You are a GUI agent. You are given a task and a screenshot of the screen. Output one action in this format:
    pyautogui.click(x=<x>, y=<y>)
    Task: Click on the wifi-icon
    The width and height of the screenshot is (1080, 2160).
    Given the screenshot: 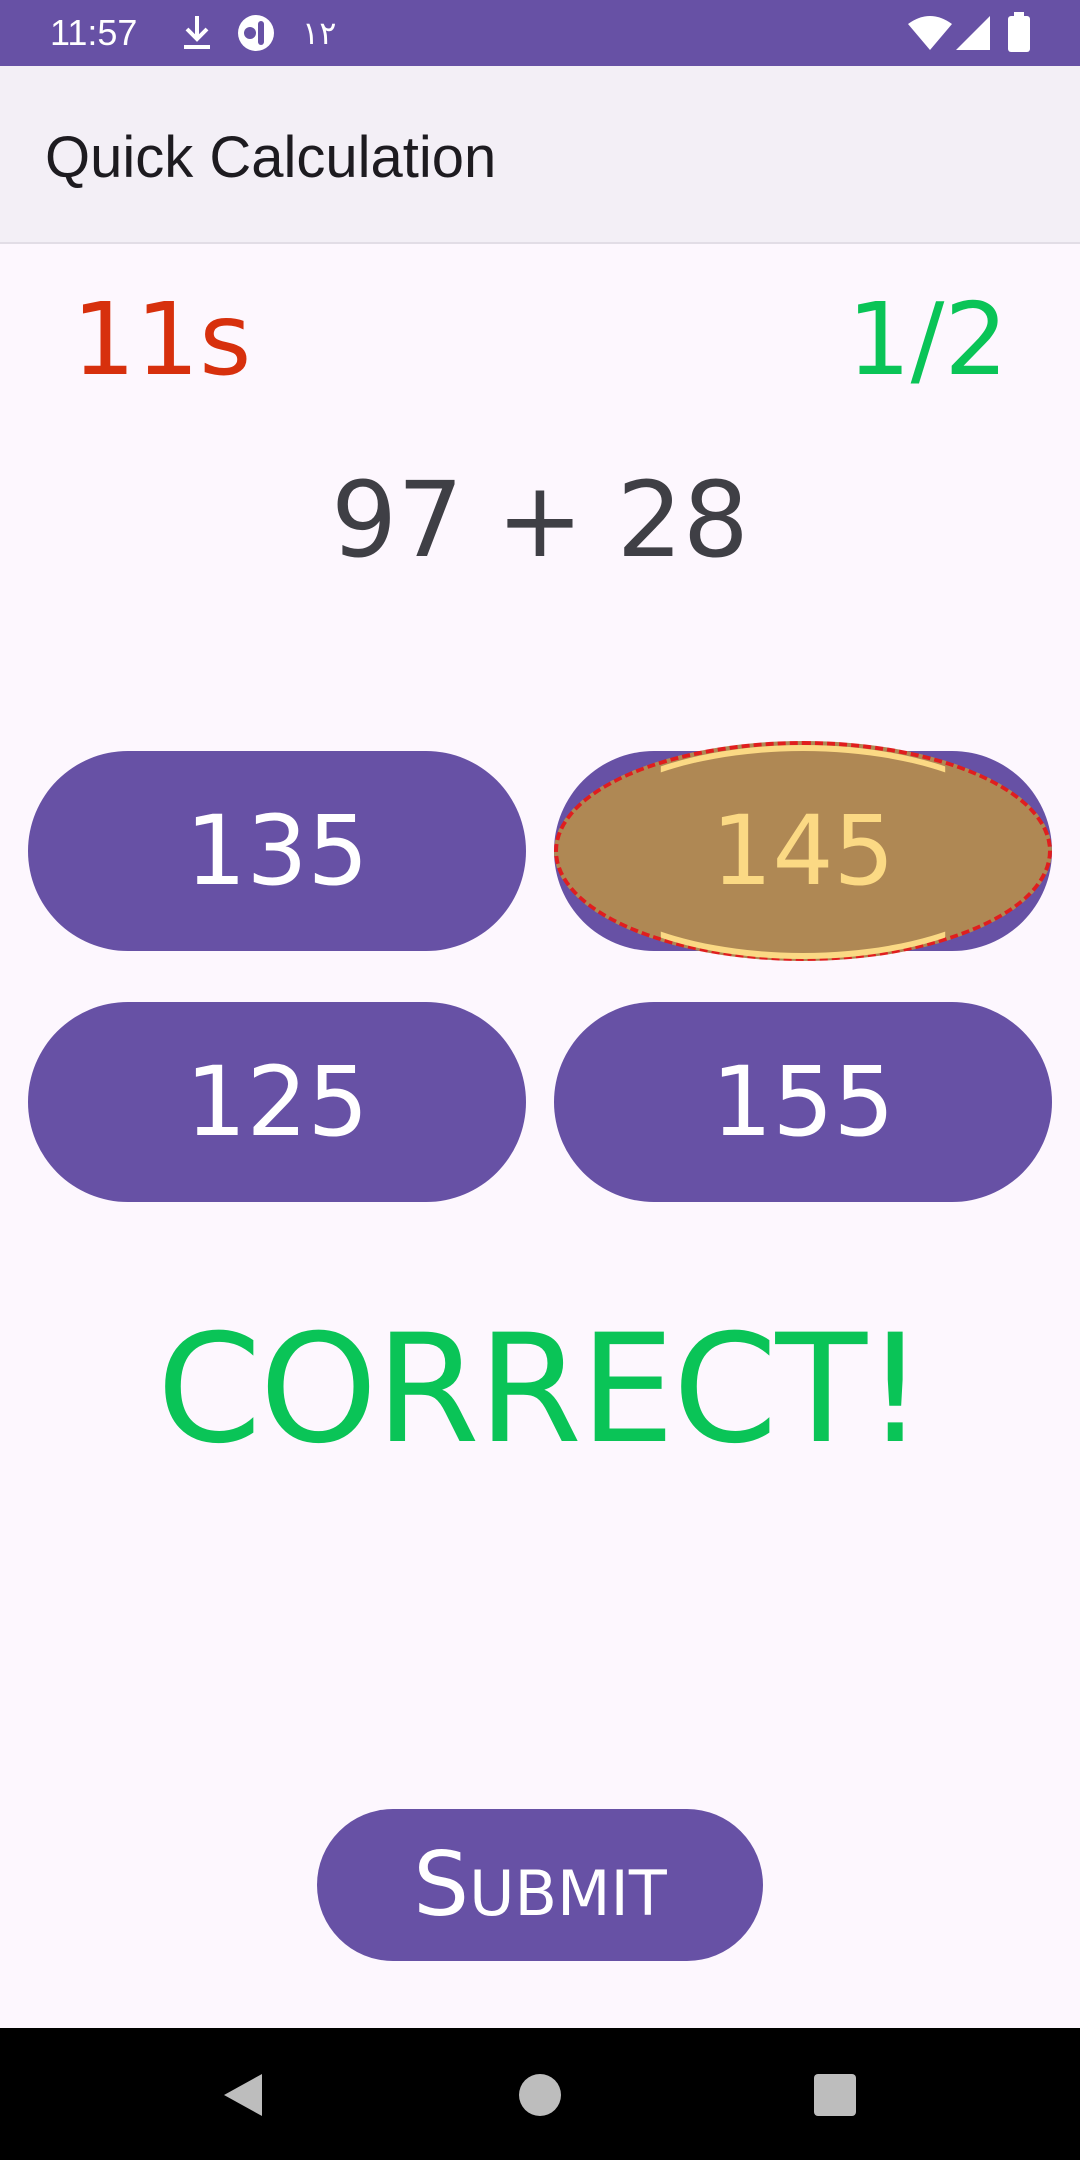 What is the action you would take?
    pyautogui.click(x=930, y=35)
    